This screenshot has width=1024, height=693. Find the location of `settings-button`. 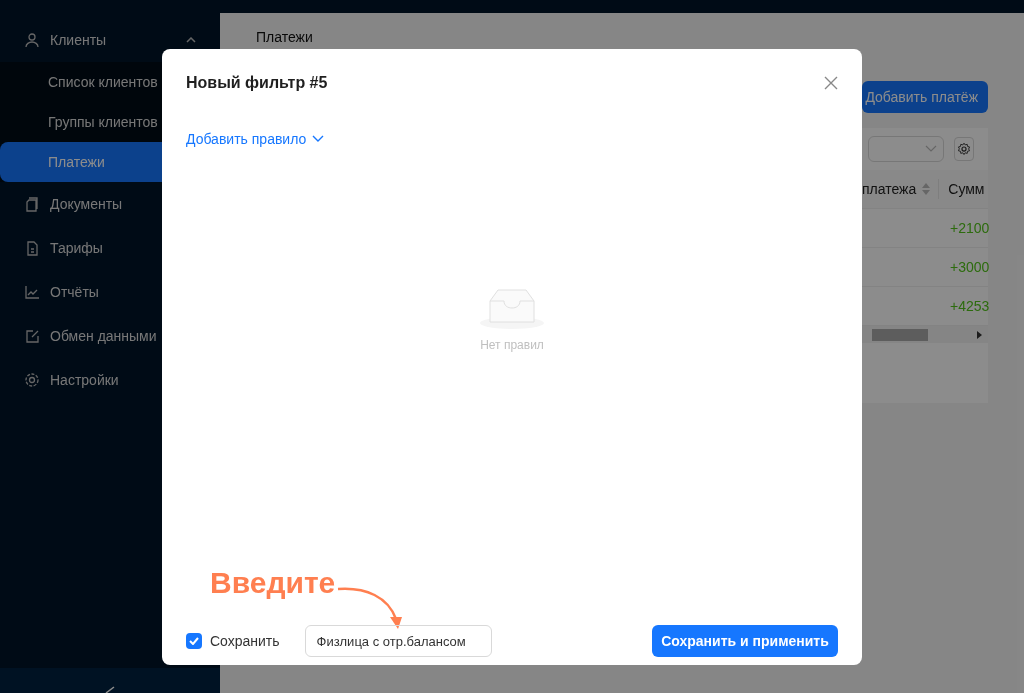

settings-button is located at coordinates (964, 149).